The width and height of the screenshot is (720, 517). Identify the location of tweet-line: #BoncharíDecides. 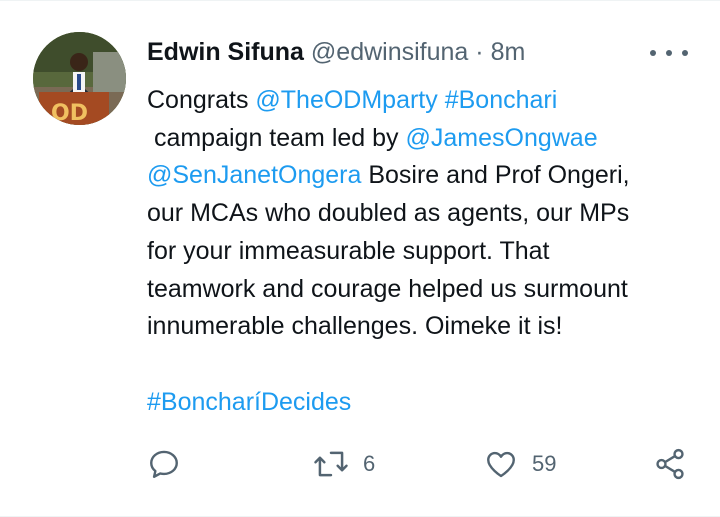
(427, 403).